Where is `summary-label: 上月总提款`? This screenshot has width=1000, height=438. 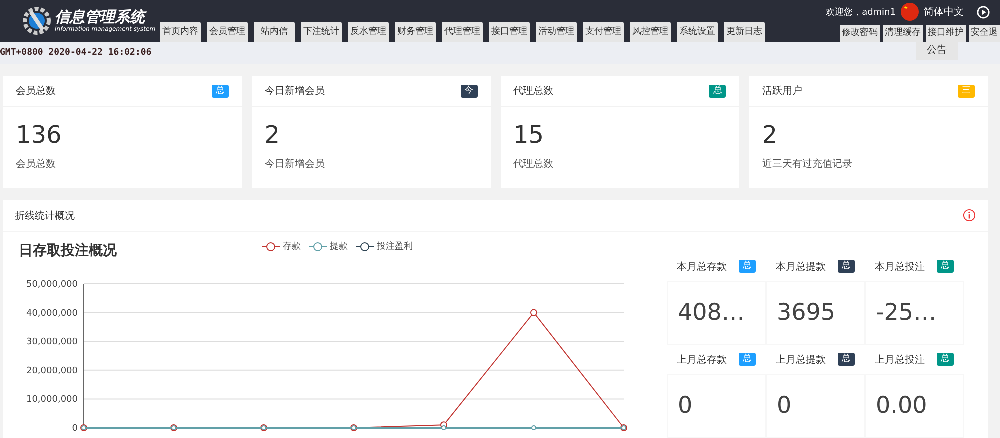 summary-label: 上月总提款 is located at coordinates (801, 360).